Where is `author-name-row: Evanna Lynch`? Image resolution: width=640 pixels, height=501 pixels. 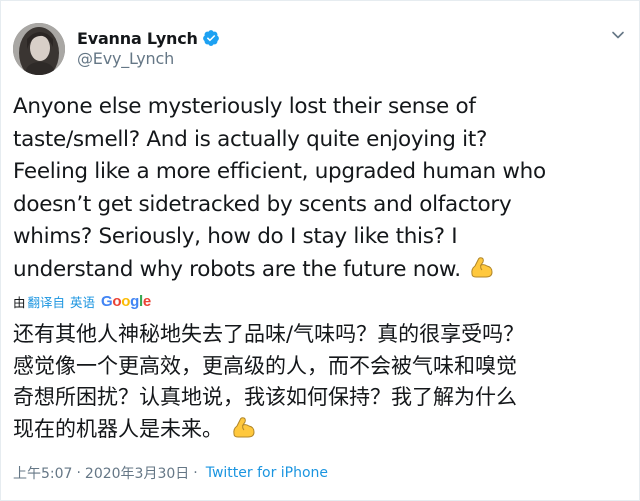
author-name-row: Evanna Lynch is located at coordinates (148, 38).